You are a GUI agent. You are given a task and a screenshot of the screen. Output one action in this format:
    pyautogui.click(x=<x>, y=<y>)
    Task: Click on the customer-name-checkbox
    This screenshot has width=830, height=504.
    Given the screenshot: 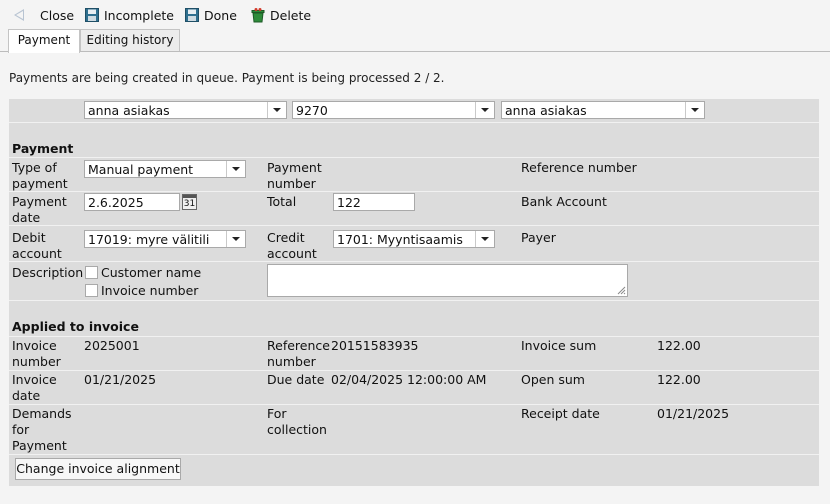 What is the action you would take?
    pyautogui.click(x=91, y=272)
    